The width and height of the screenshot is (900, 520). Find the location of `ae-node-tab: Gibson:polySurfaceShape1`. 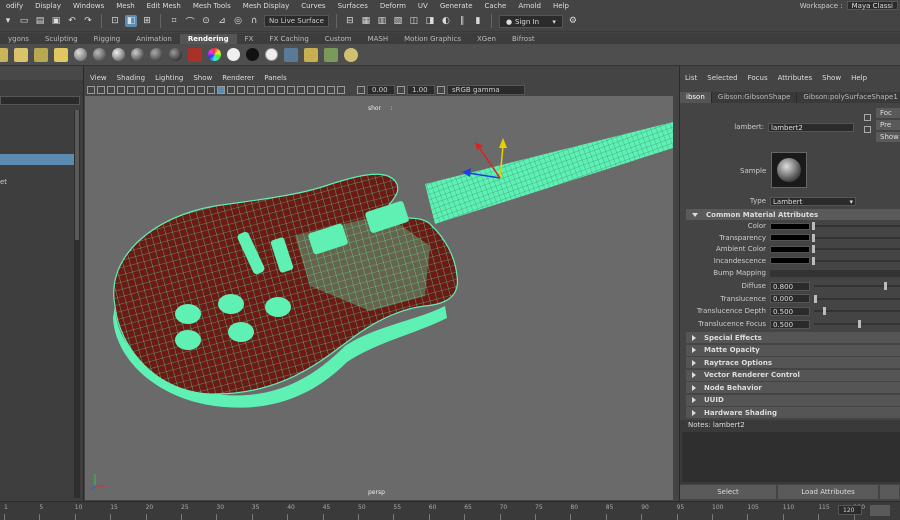

ae-node-tab: Gibson:polySurfaceShape1 is located at coordinates (848, 97).